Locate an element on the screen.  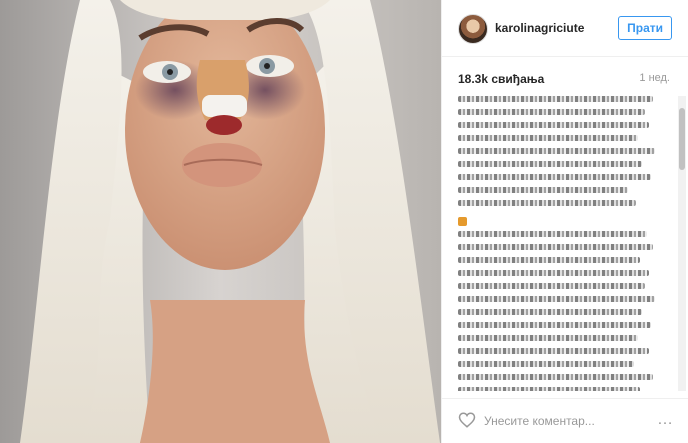
post-header: karolinagriciute Прати is located at coordinates (565, 28).